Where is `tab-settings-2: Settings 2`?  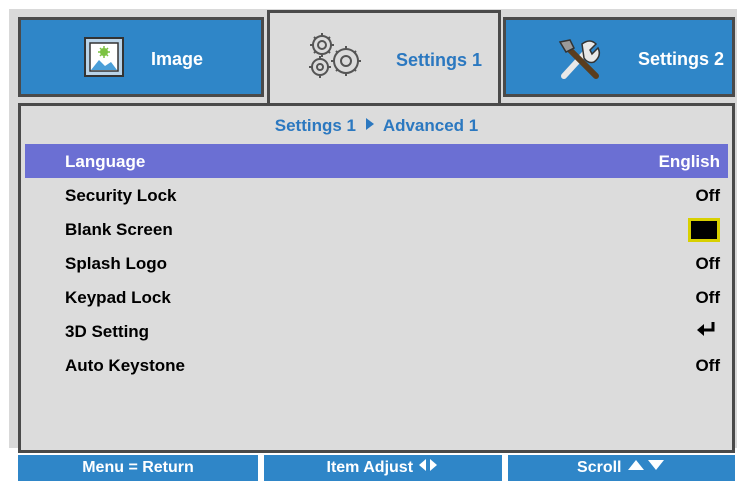 tab-settings-2: Settings 2 is located at coordinates (619, 57).